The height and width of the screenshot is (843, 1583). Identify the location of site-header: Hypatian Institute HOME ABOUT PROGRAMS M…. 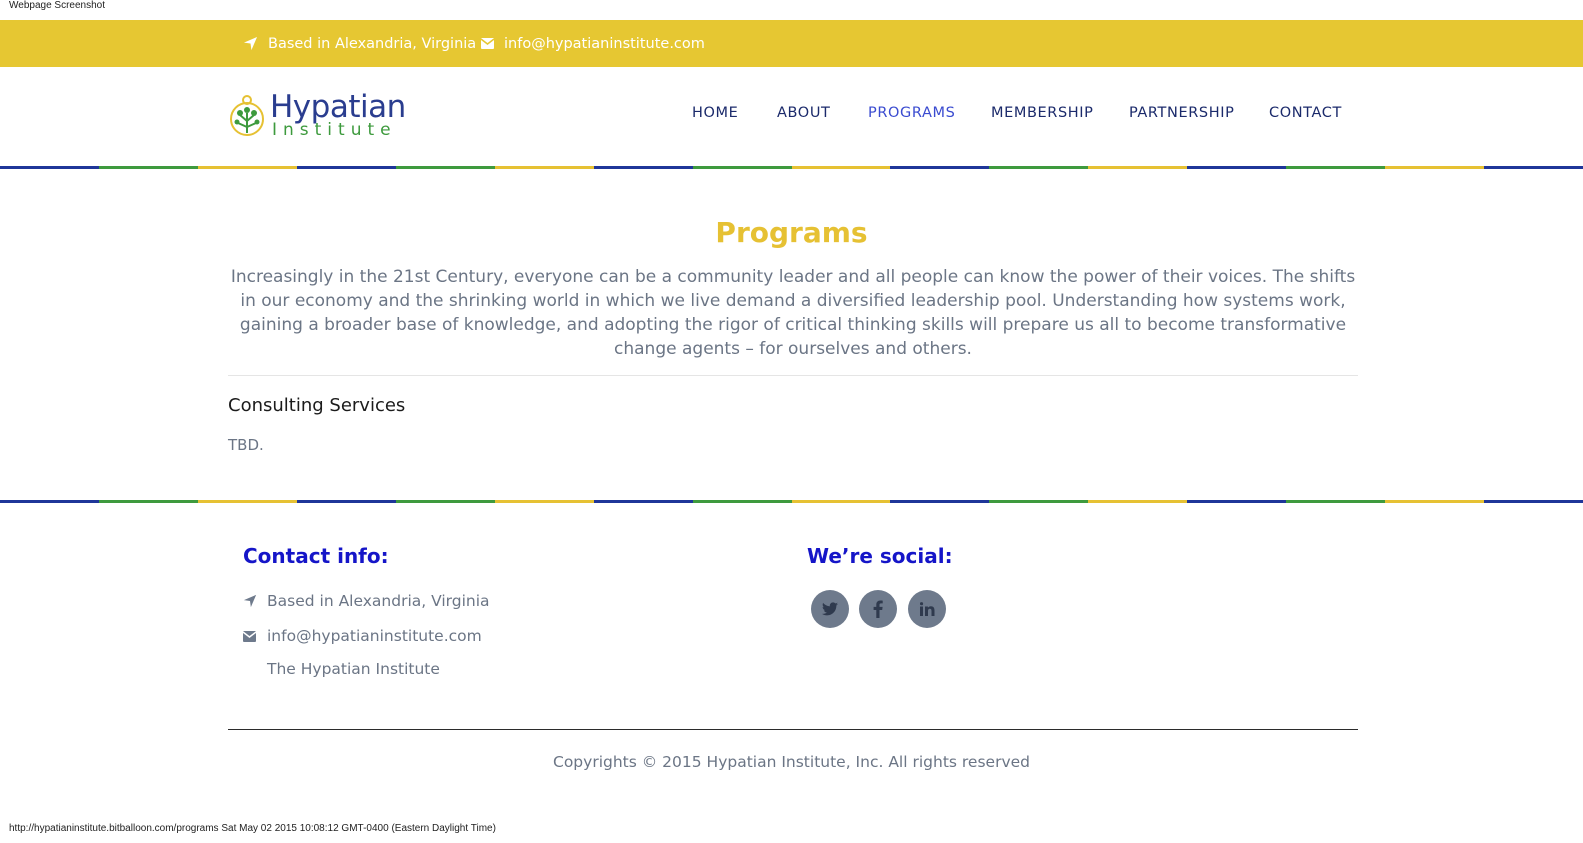
(791, 116).